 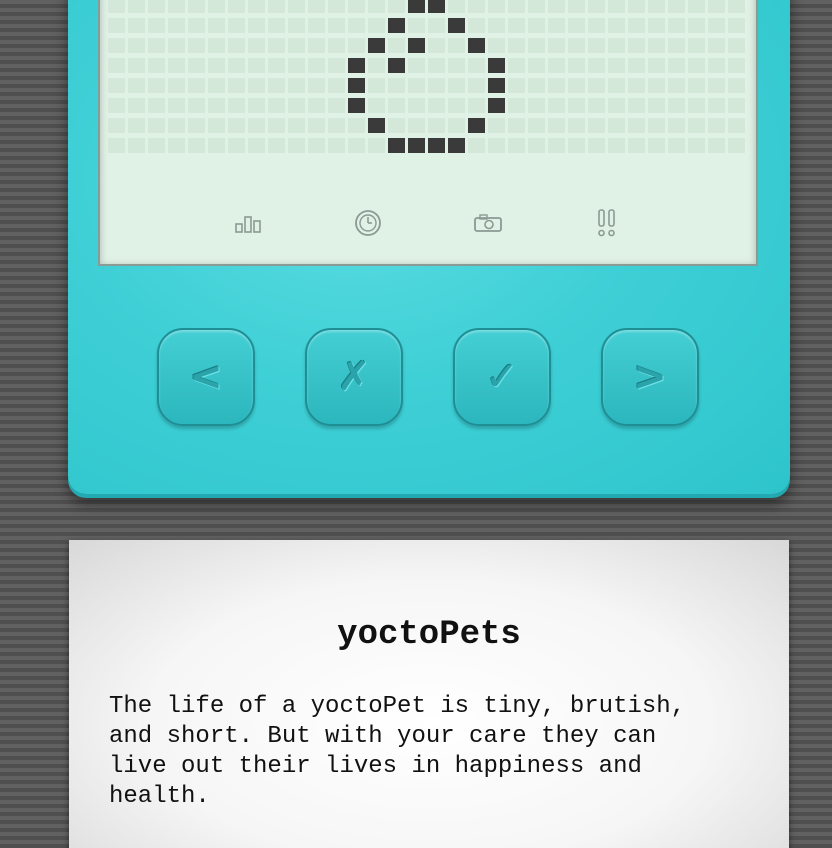 I want to click on next-button: >, so click(x=650, y=377).